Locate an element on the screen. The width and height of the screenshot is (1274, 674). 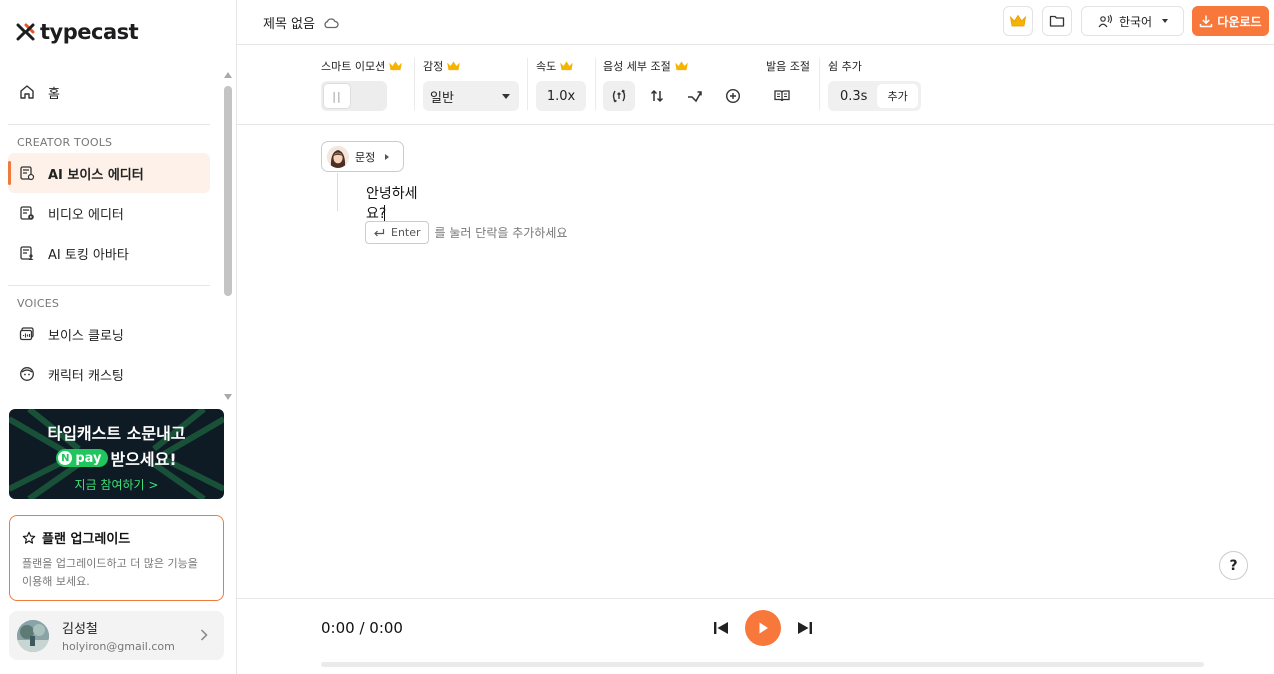
pitch-button is located at coordinates (657, 96).